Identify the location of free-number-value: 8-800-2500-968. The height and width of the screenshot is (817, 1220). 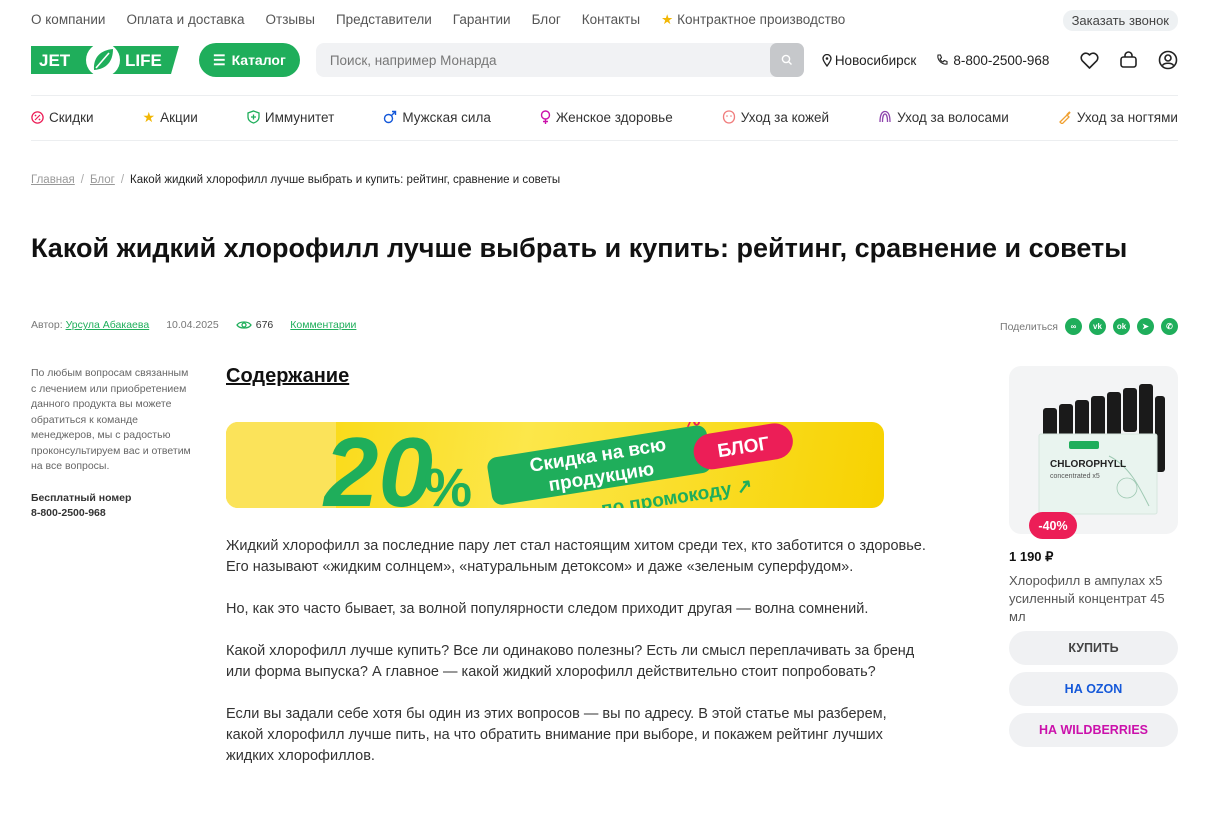
(111, 514).